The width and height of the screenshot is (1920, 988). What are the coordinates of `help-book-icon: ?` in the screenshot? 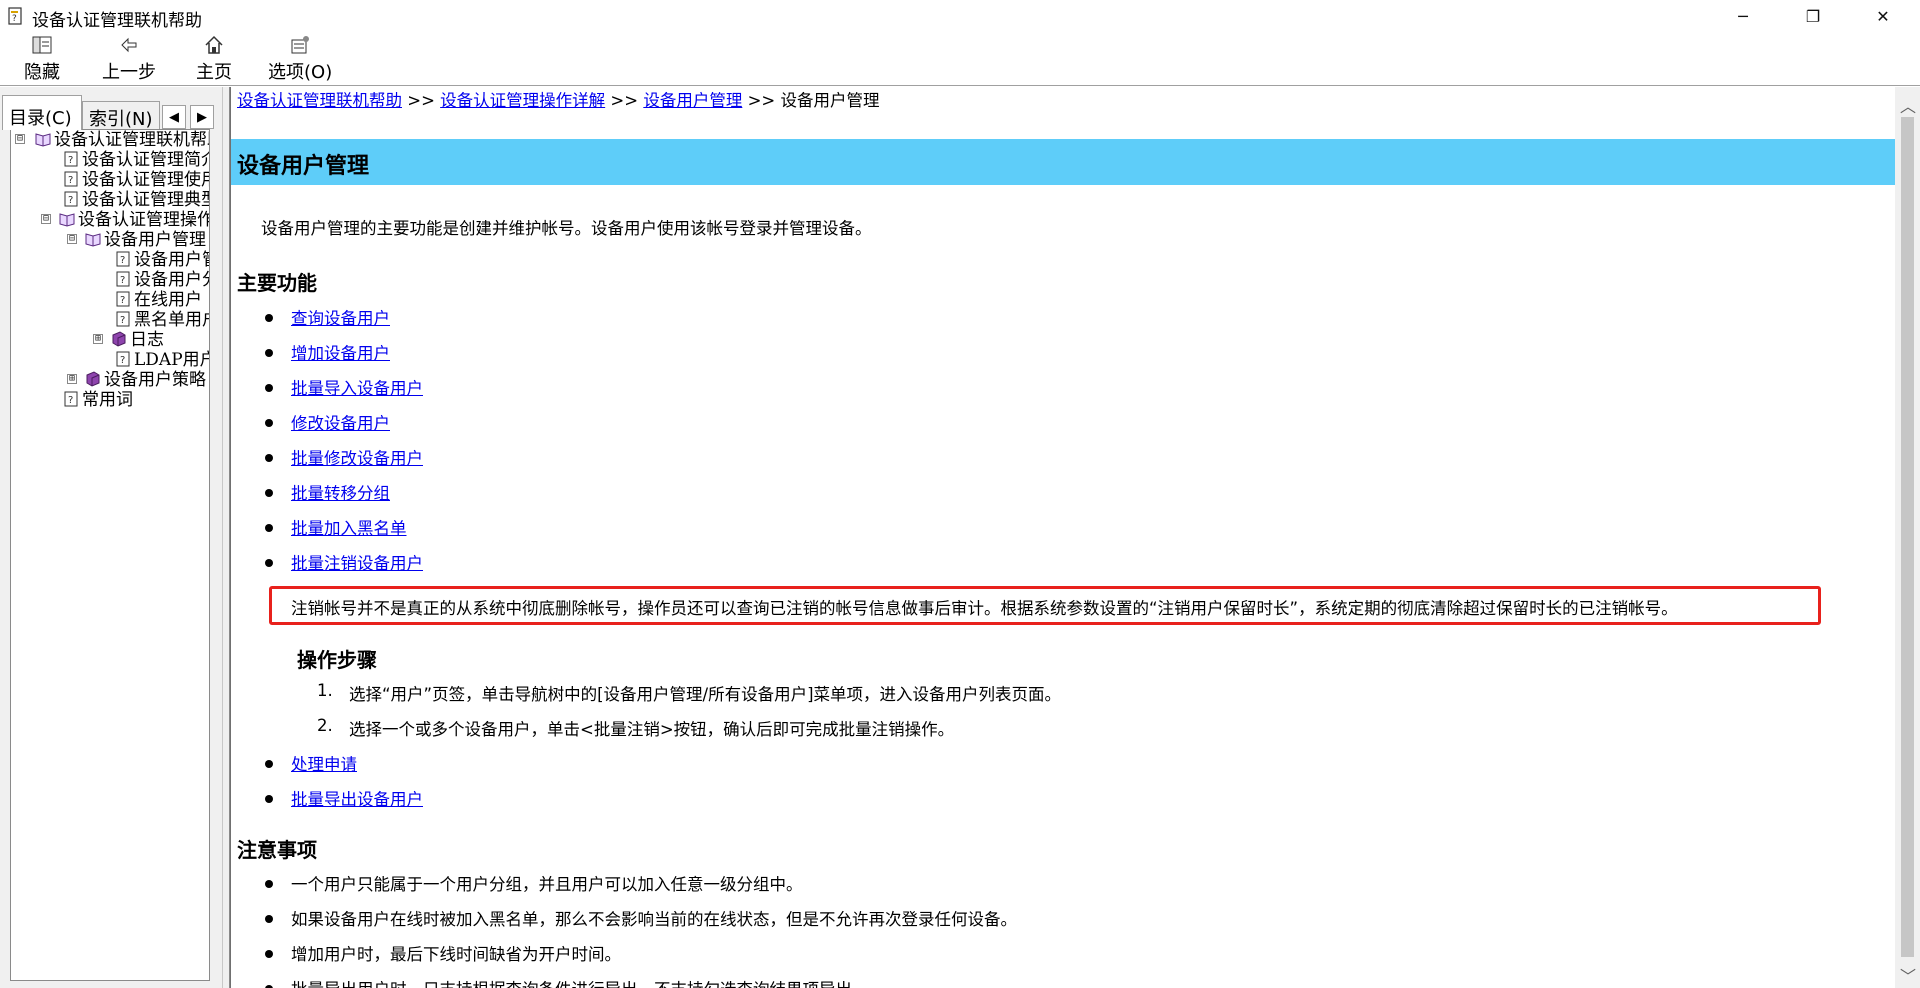 It's located at (15, 16).